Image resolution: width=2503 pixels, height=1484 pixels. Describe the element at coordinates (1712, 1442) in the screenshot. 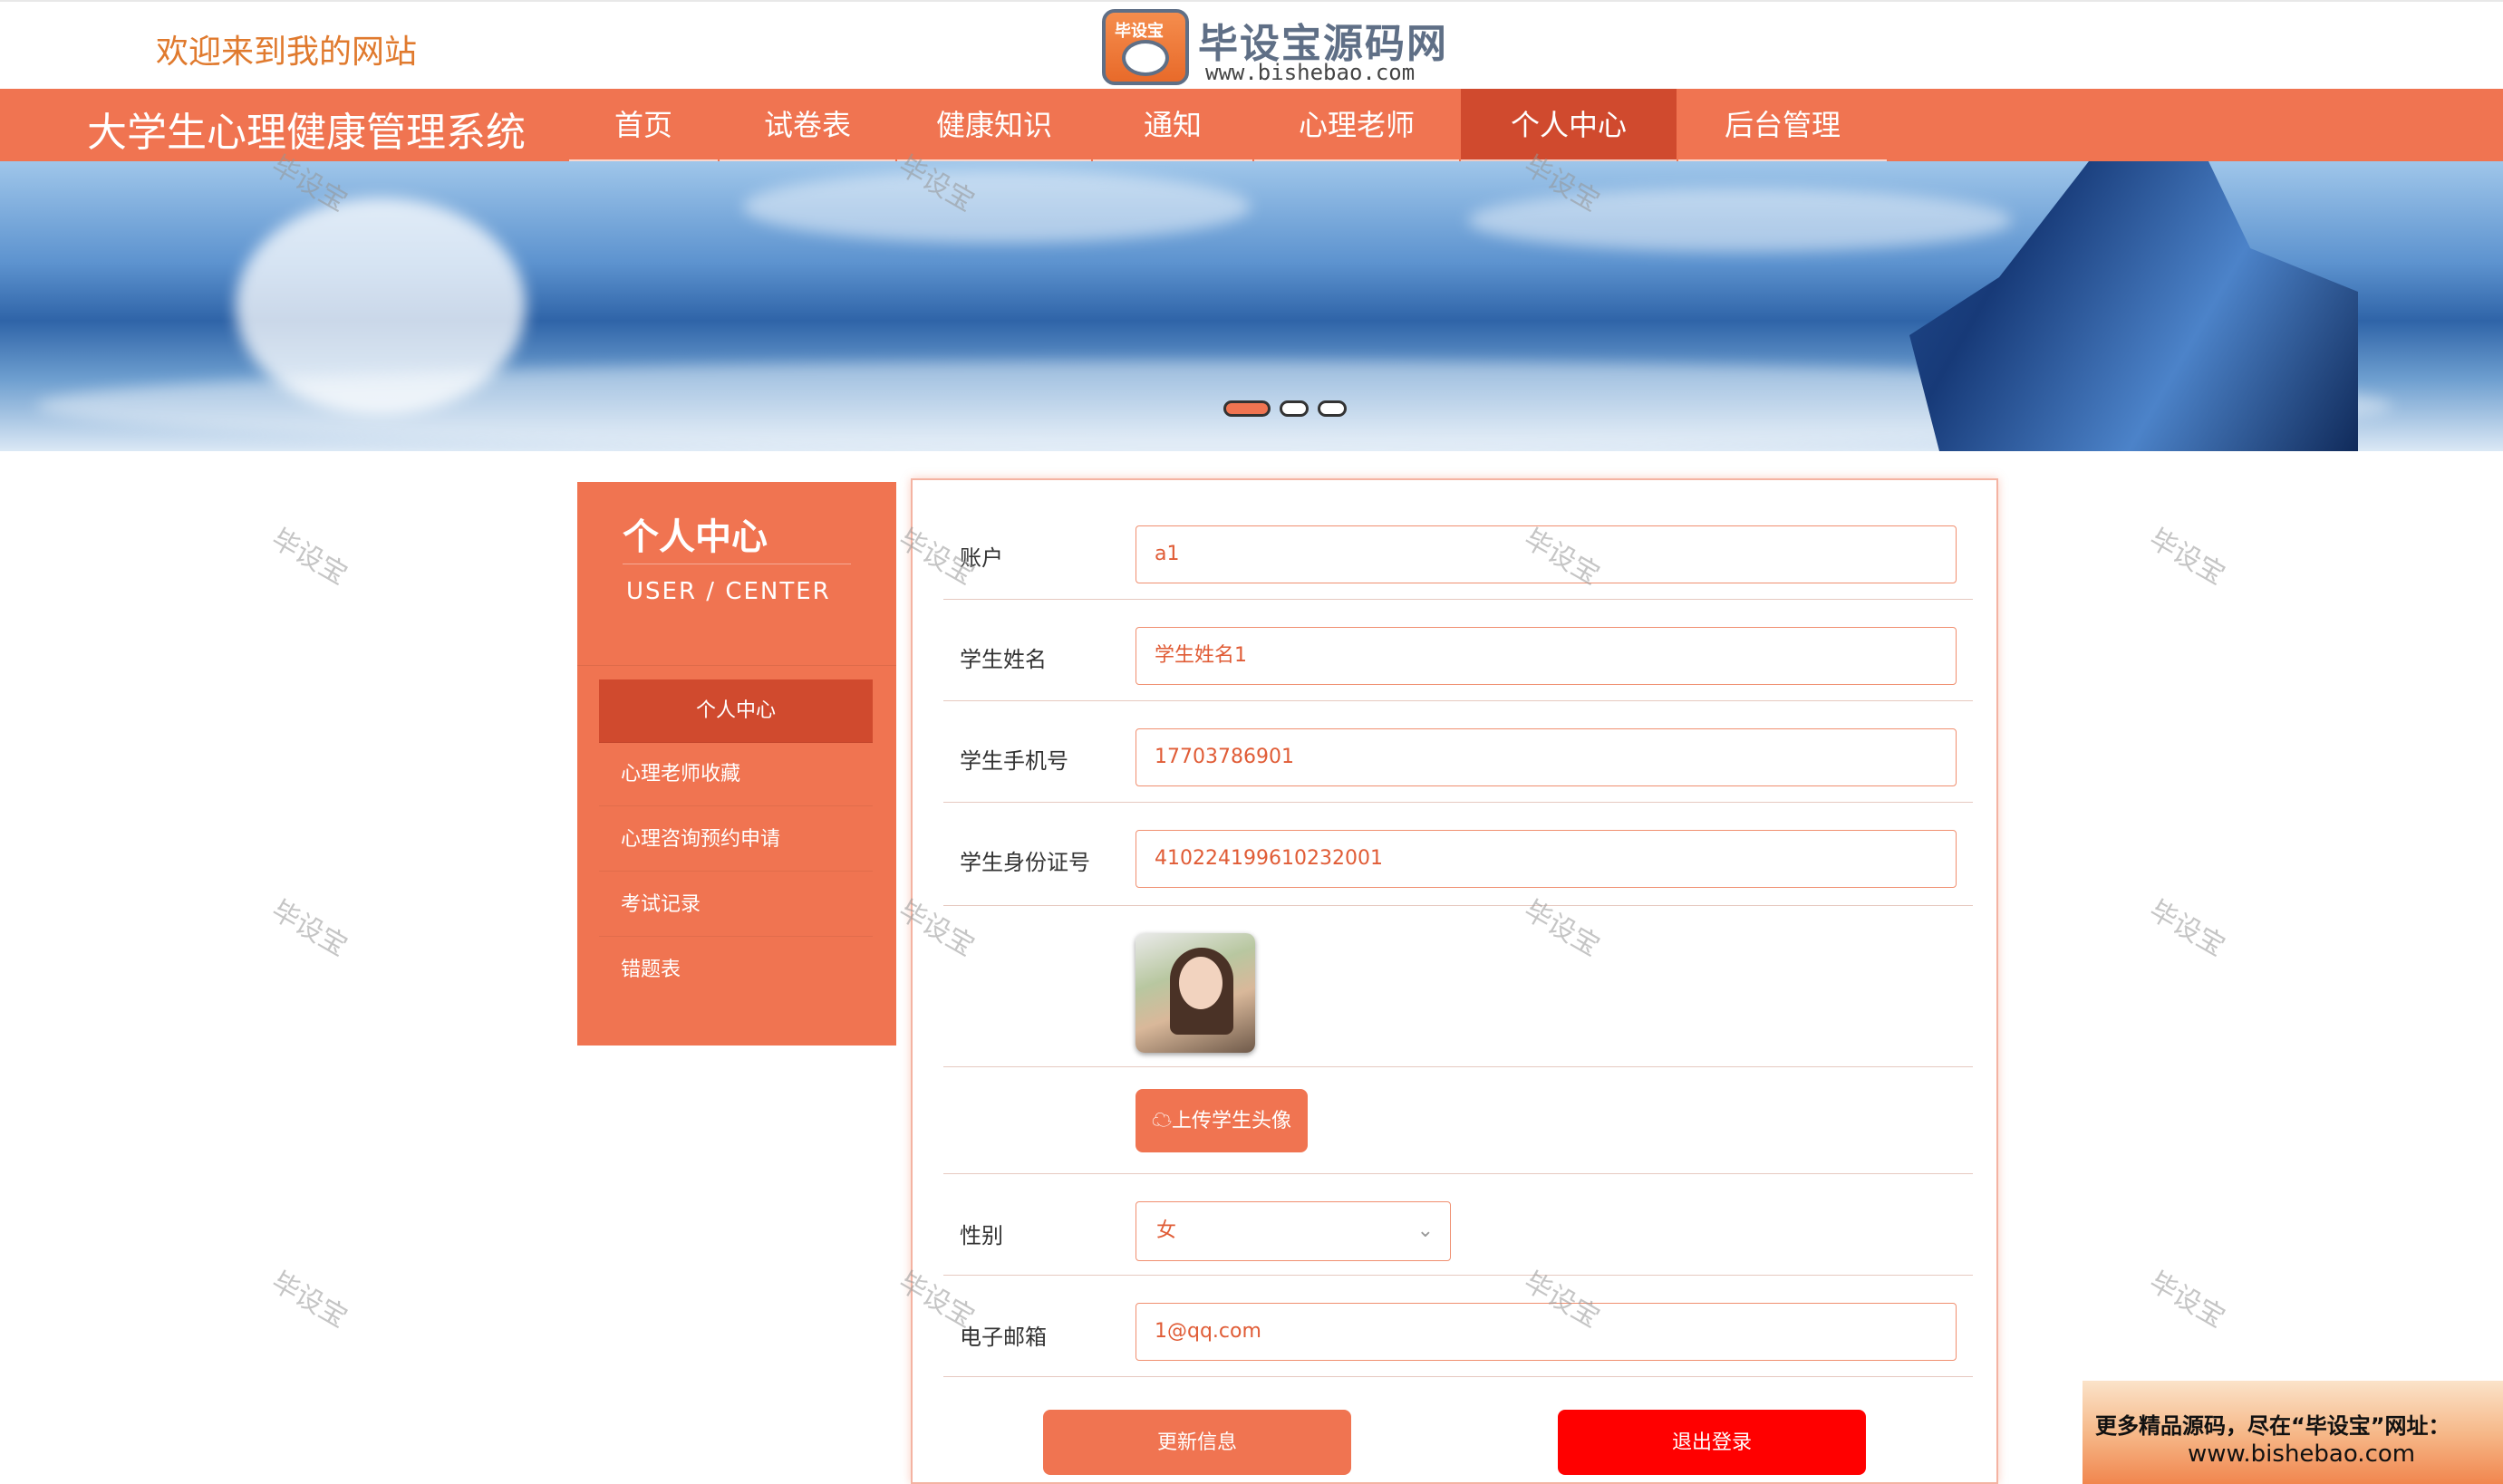

I see `logout-button: 退出登录` at that location.